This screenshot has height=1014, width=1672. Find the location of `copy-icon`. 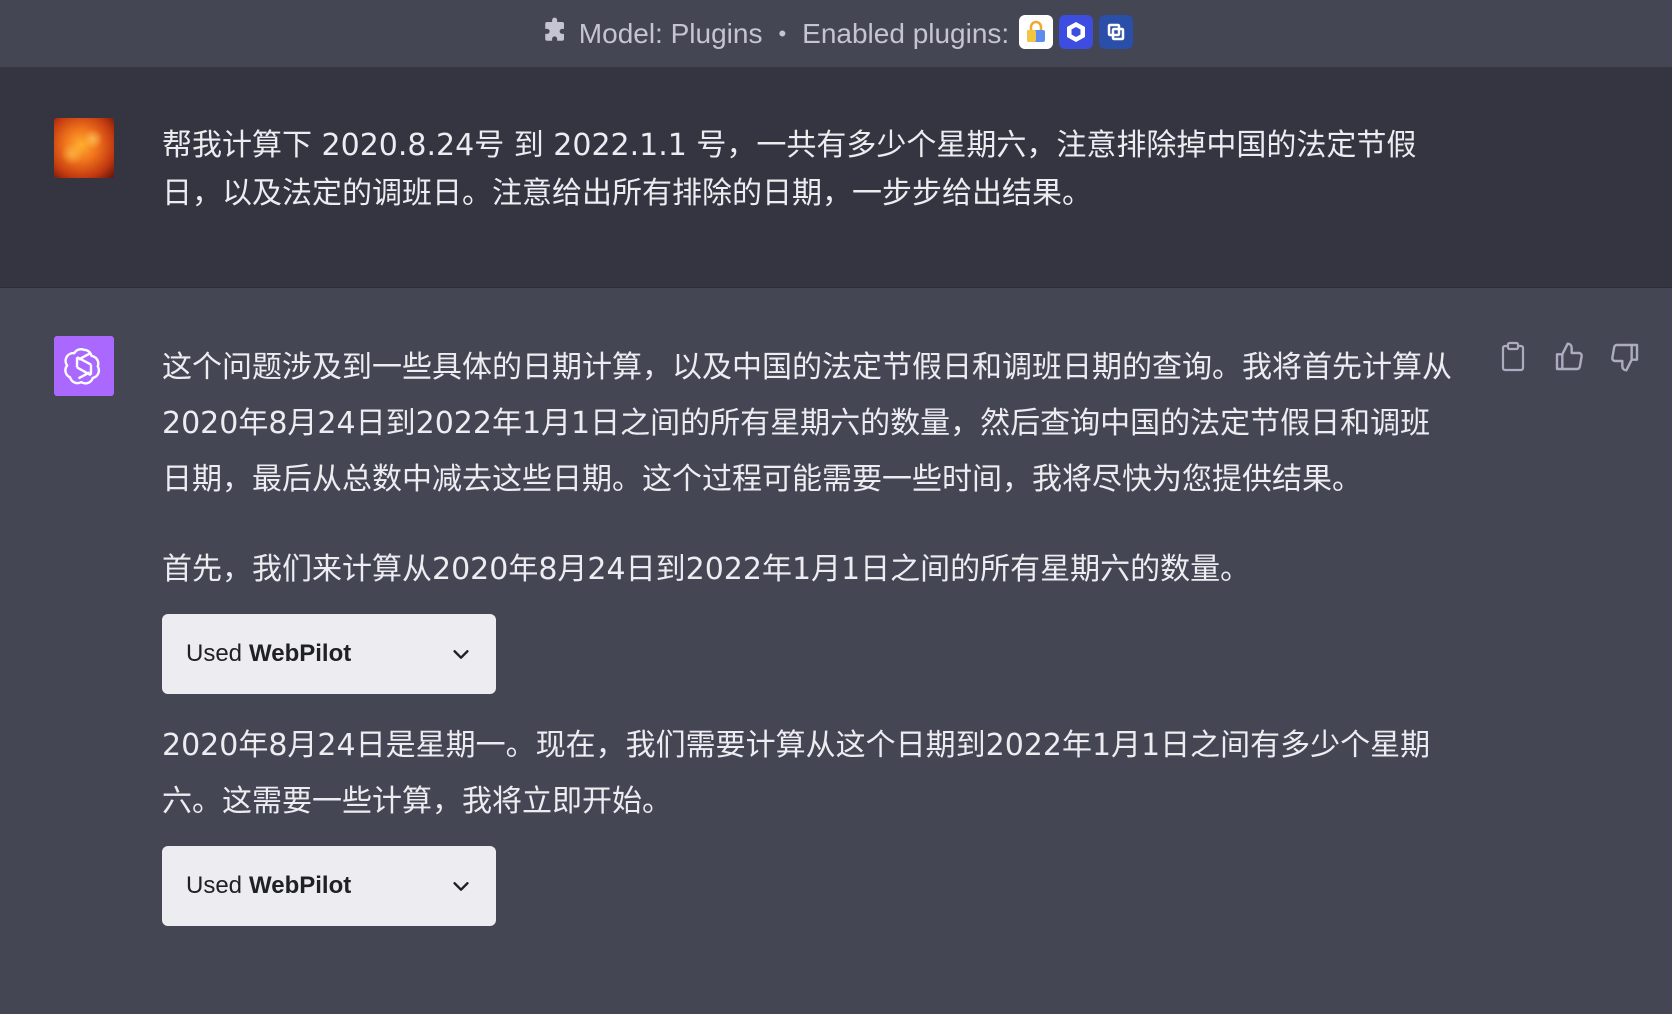

copy-icon is located at coordinates (1513, 356).